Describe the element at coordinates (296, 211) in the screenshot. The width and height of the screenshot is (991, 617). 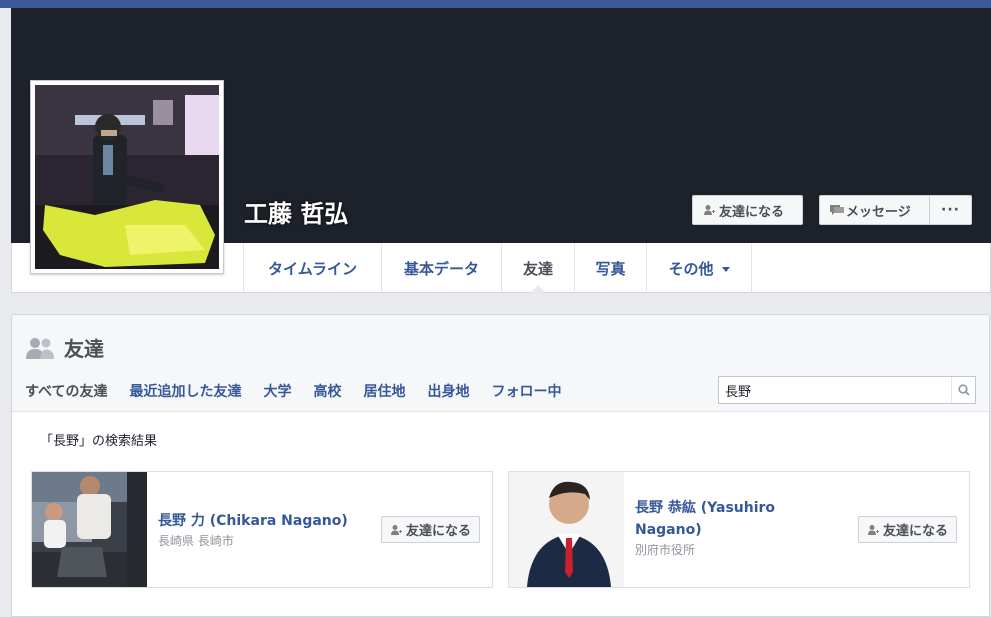
I see `profile-name: 工藤 哲弘` at that location.